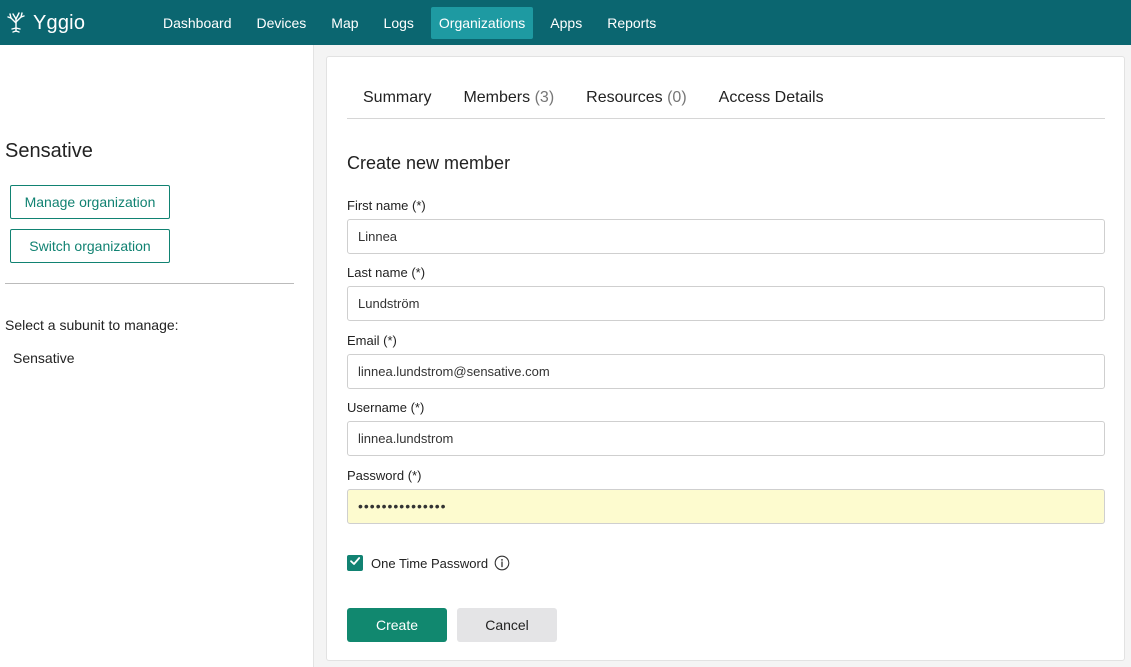 The width and height of the screenshot is (1131, 667). What do you see at coordinates (386, 407) in the screenshot?
I see `username-label: Username (*)` at bounding box center [386, 407].